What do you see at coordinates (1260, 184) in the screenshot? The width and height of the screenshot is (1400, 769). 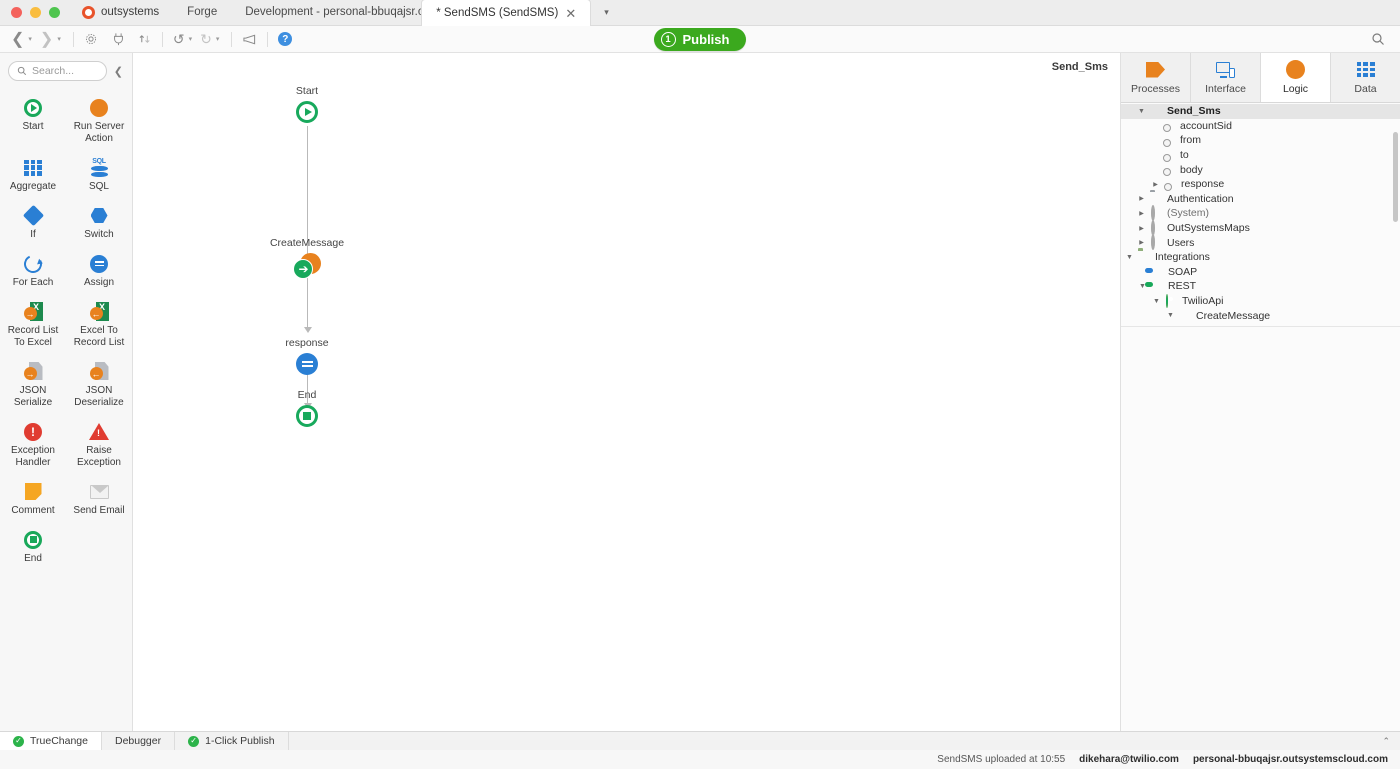 I see `tree-item-response: response` at bounding box center [1260, 184].